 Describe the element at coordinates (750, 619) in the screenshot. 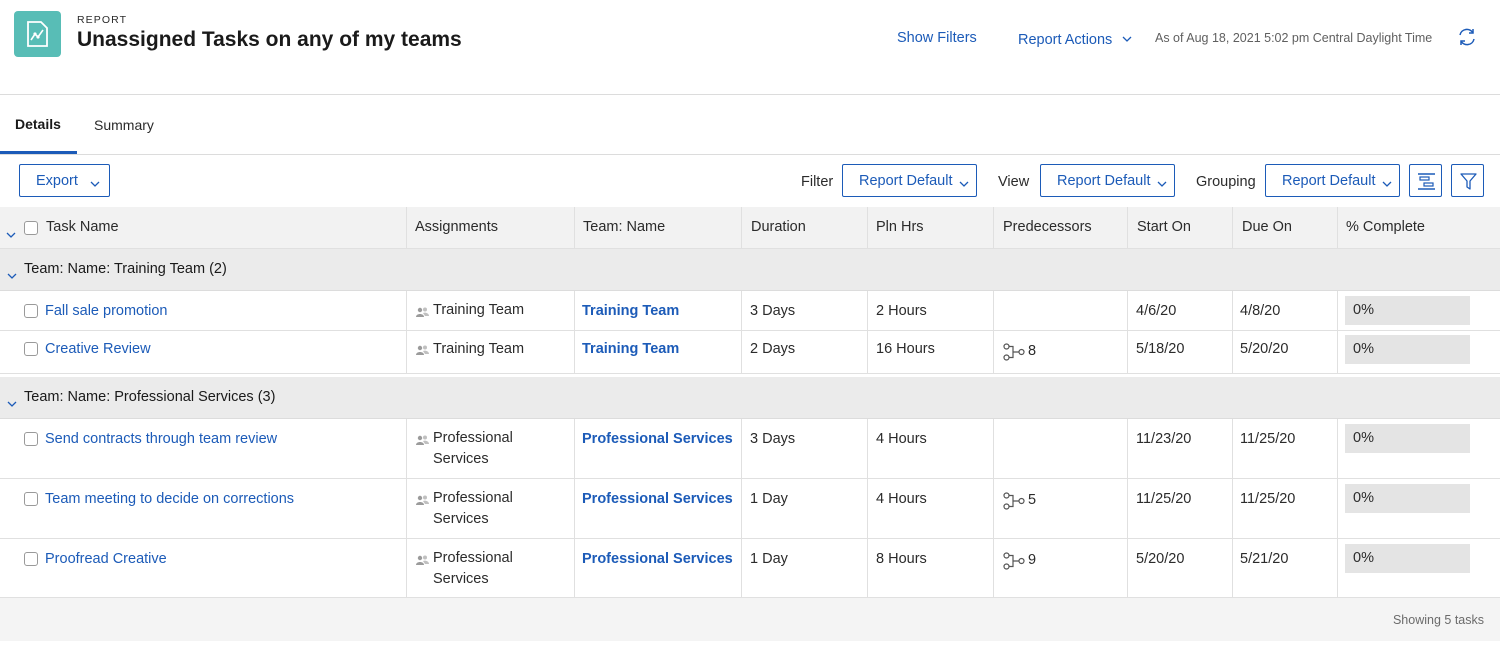

I see `table-footer: Showing 5 tasks` at that location.